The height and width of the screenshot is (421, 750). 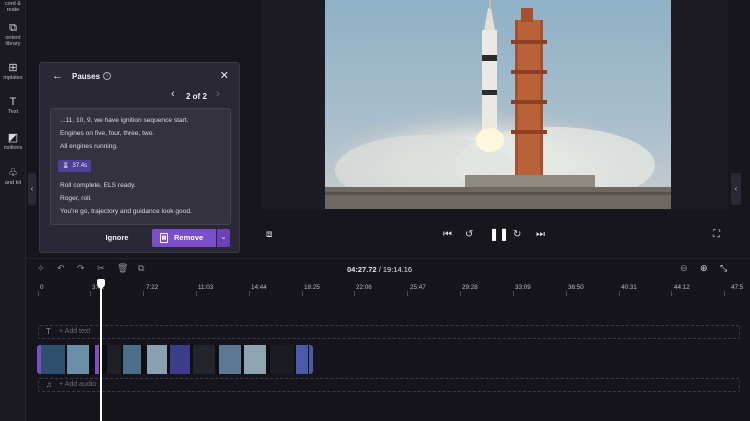 I want to click on timecode: 04:27.72 / 19:14.16, so click(x=379, y=269).